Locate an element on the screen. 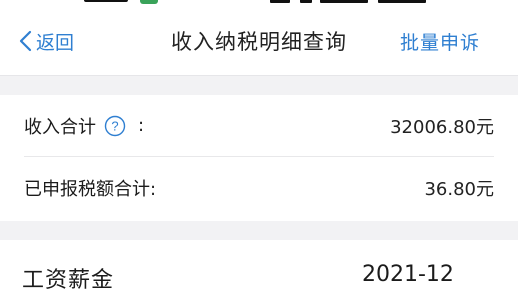  help-icon: ? is located at coordinates (115, 126).